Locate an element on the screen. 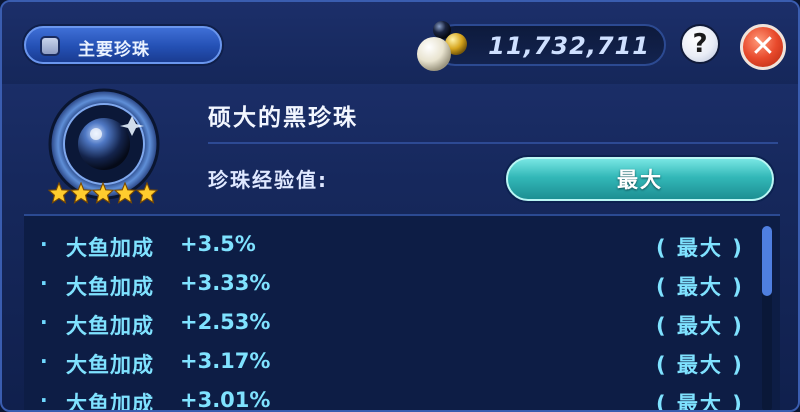  list-item: · 大鱼加成 +3.17% ( 最大 ) is located at coordinates (392, 362).